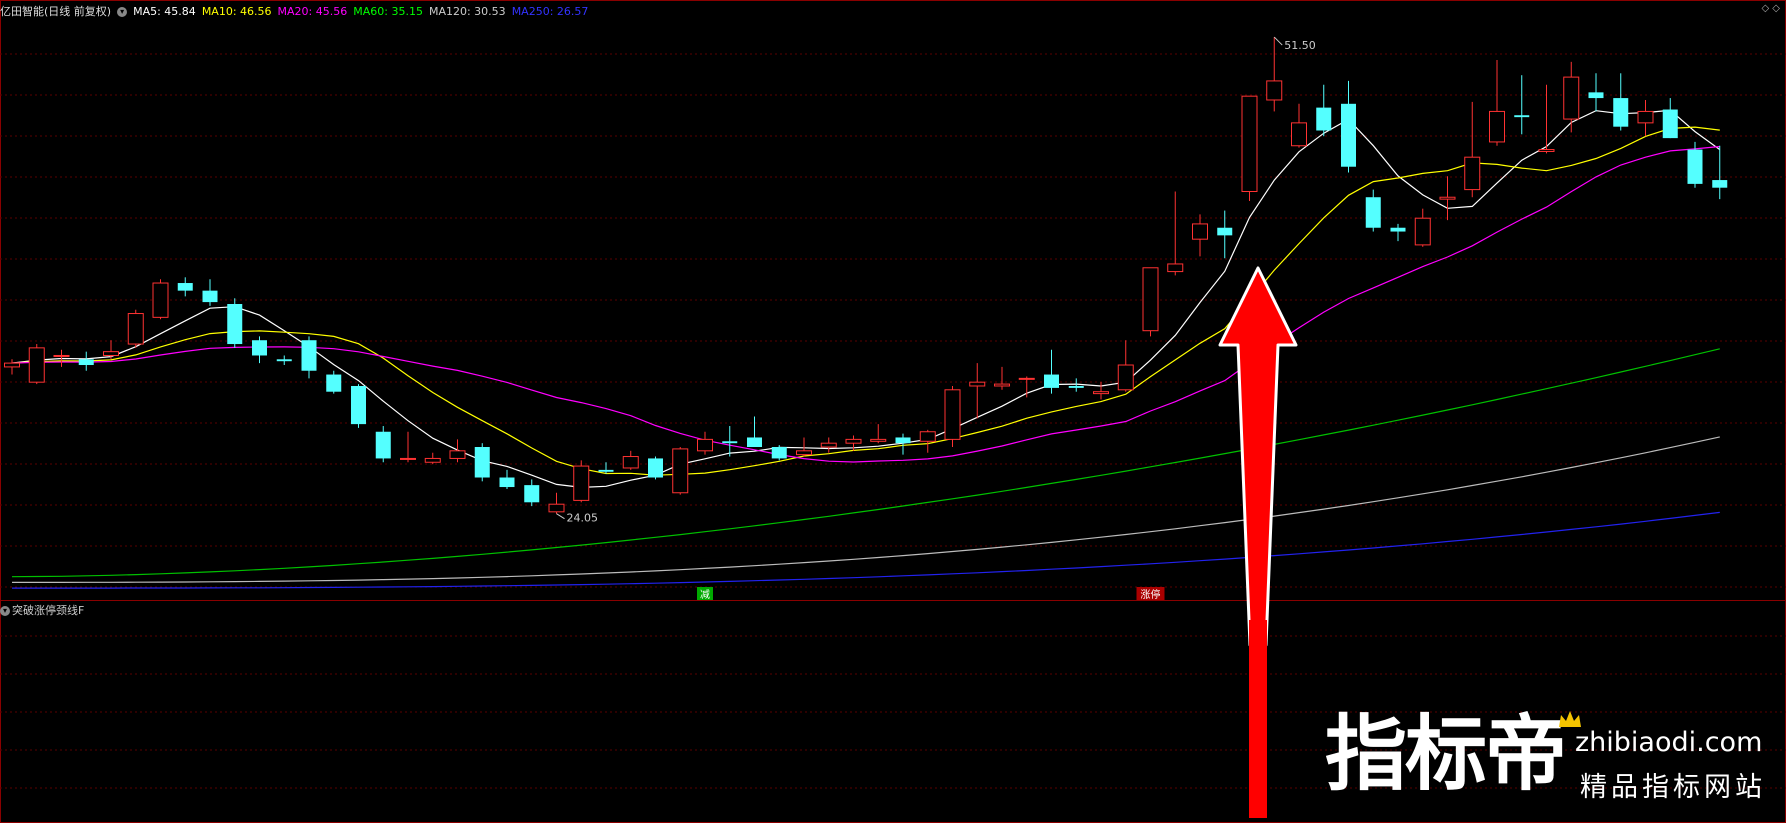  I want to click on ma250-label: MA250: 26.57, so click(550, 11).